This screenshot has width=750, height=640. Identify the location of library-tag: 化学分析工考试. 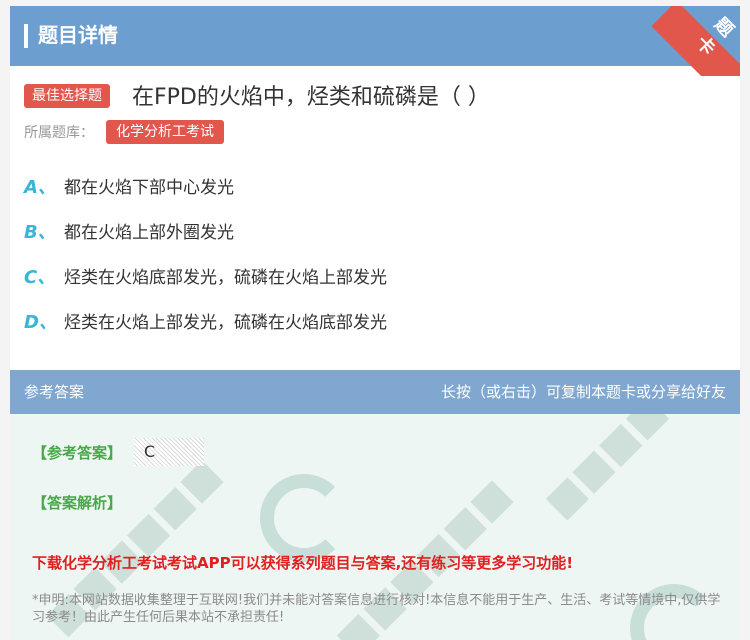
(165, 132).